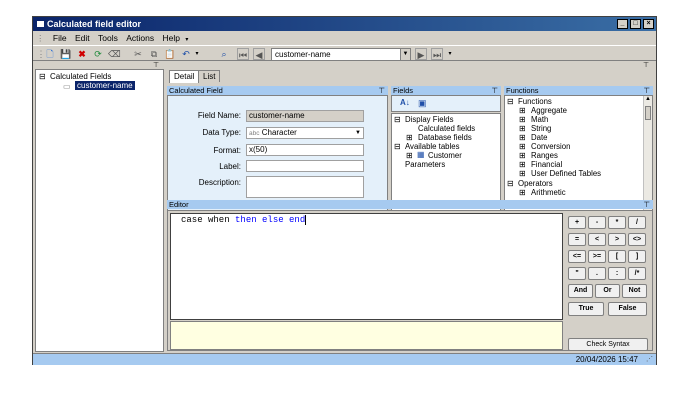 This screenshot has height=403, width=690. What do you see at coordinates (535, 183) in the screenshot?
I see `functions-item-operators: Operators` at bounding box center [535, 183].